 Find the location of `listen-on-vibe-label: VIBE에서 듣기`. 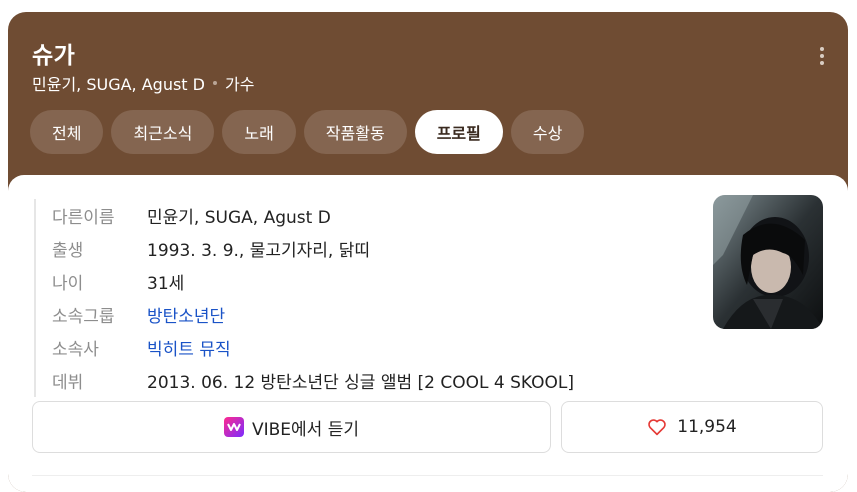

listen-on-vibe-label: VIBE에서 듣기 is located at coordinates (305, 429).